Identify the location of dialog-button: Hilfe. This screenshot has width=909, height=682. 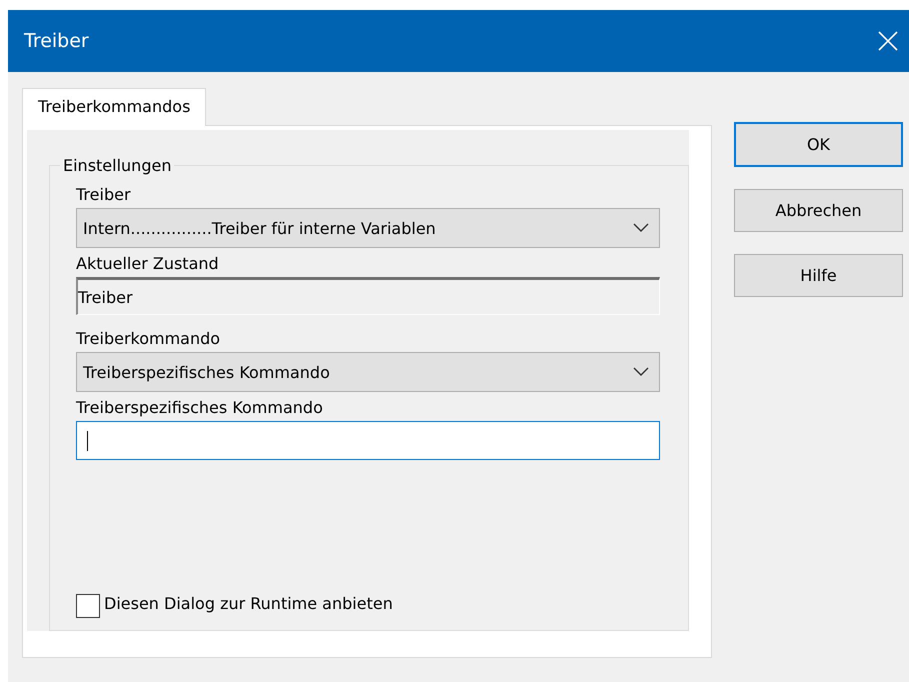
(818, 275).